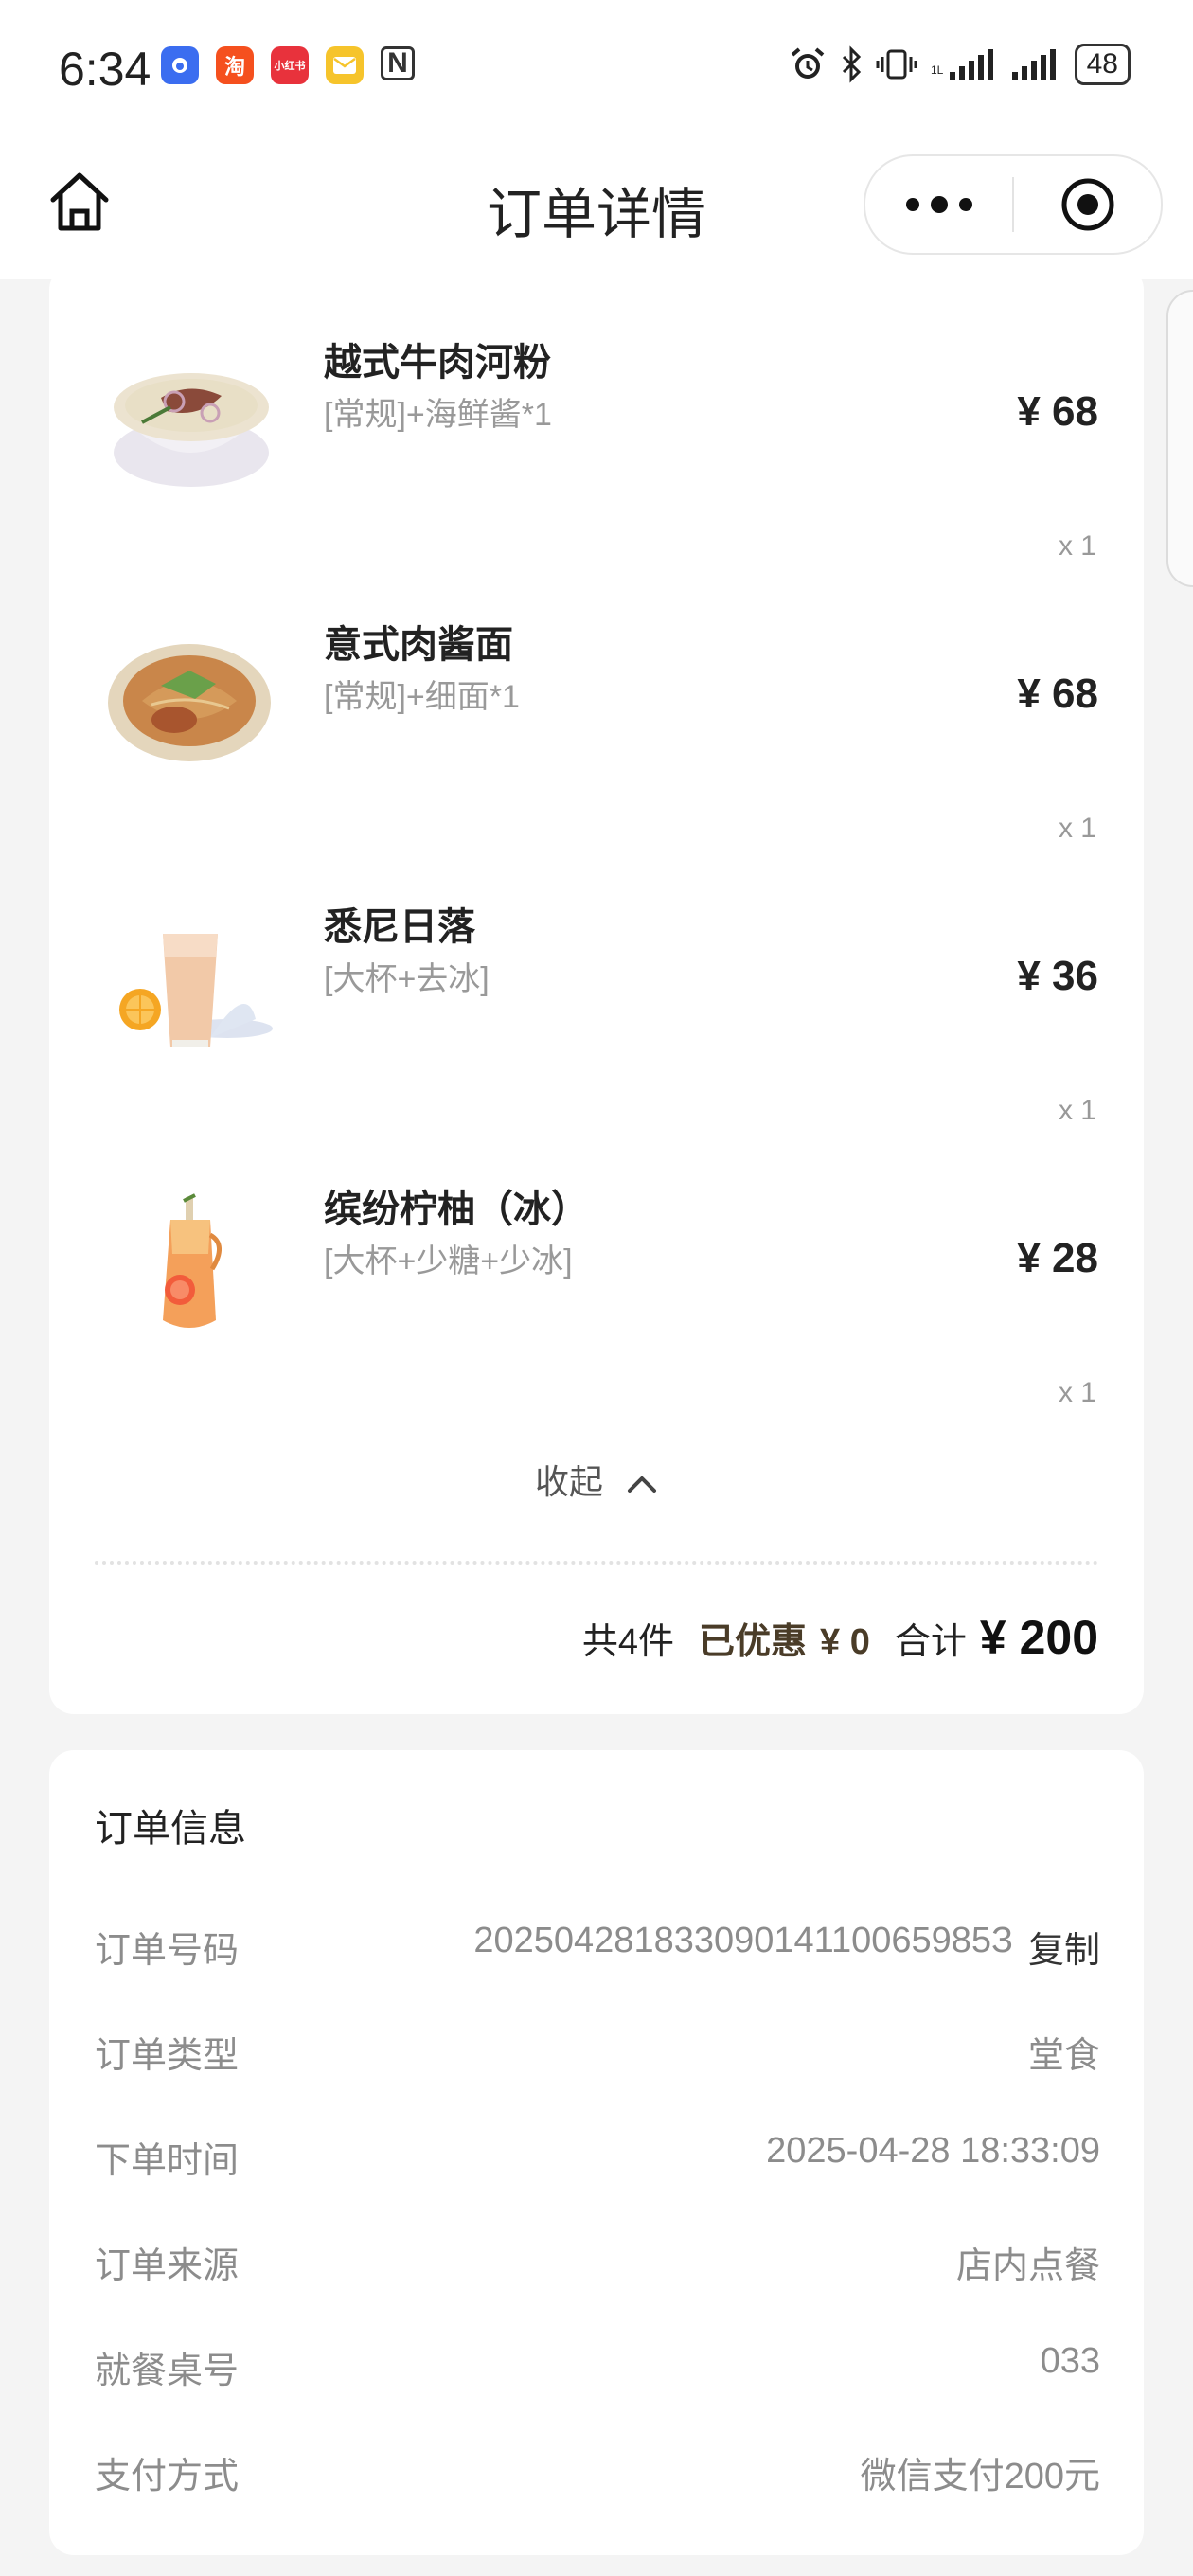  What do you see at coordinates (851, 64) in the screenshot?
I see `bluetooth-icon` at bounding box center [851, 64].